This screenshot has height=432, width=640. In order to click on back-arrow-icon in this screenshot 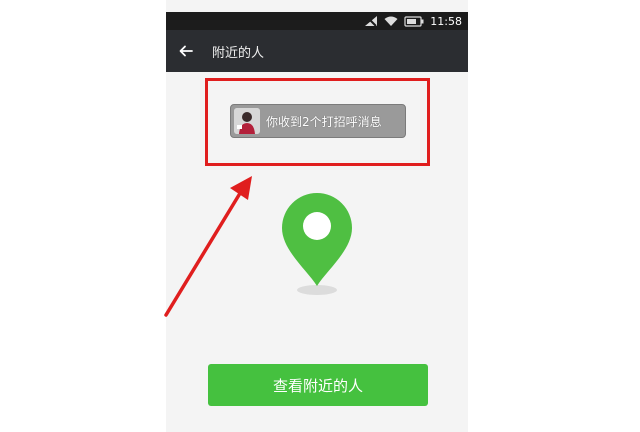, I will do `click(186, 51)`.